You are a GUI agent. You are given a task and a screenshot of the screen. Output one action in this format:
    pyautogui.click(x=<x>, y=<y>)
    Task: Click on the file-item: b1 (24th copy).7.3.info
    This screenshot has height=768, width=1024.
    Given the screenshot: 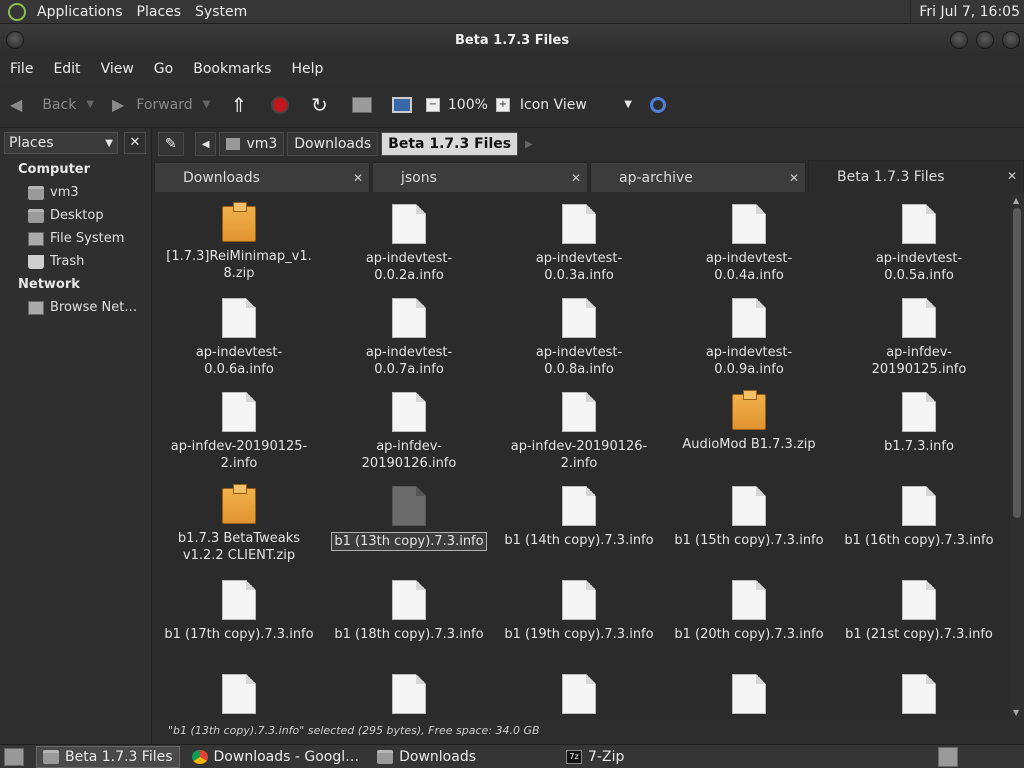 What is the action you would take?
    pyautogui.click(x=579, y=691)
    